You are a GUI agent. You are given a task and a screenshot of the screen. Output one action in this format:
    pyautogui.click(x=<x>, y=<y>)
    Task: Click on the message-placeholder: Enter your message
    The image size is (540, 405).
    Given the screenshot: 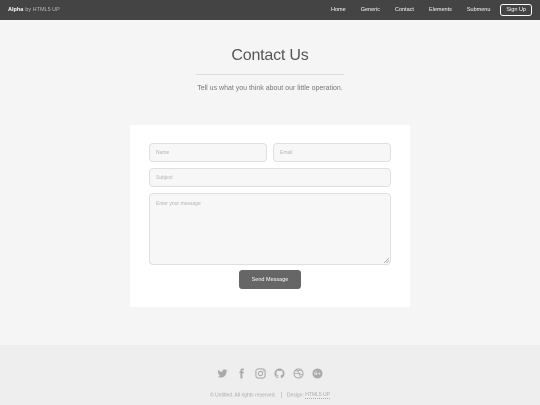 What is the action you would take?
    pyautogui.click(x=178, y=204)
    